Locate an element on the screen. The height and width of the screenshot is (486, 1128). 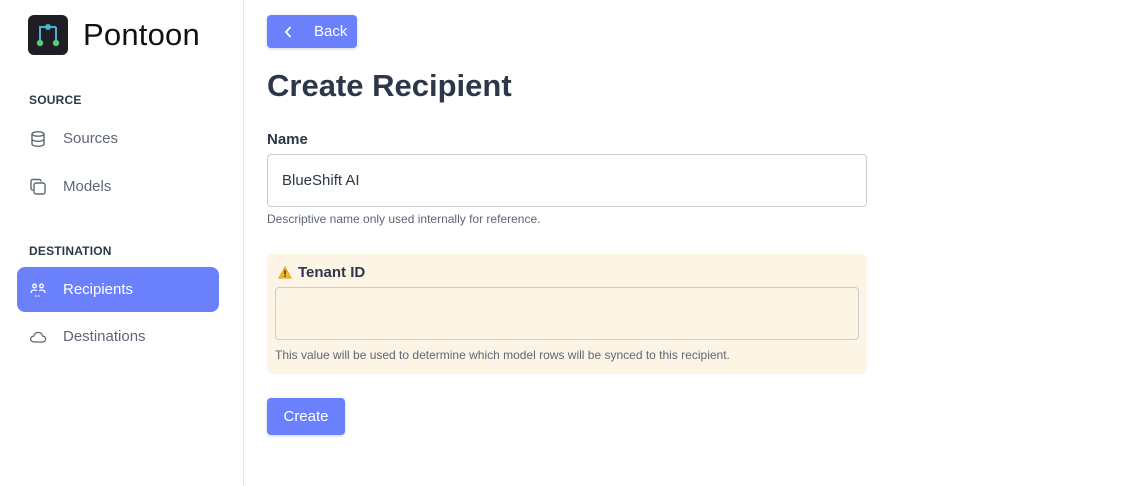
users-icon is located at coordinates (38, 290).